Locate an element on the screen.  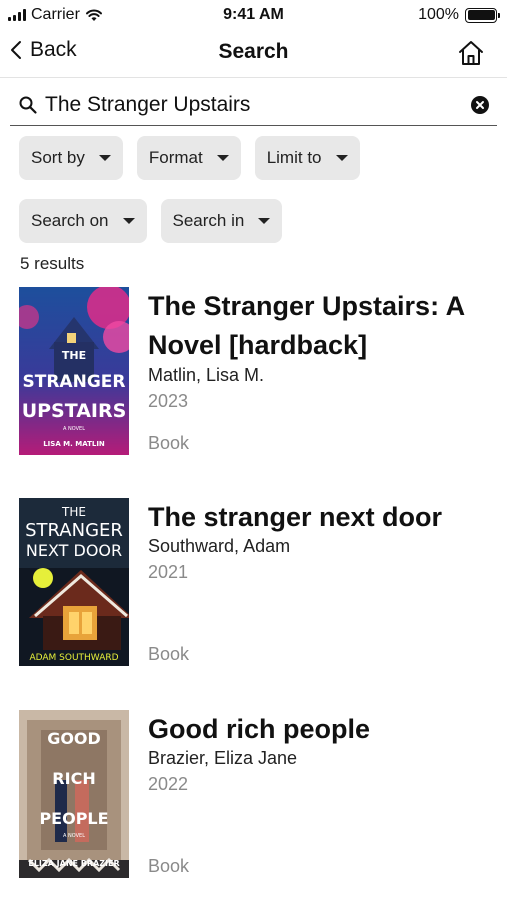
filter-row: Sort by Format Limit to is located at coordinates (189, 158).